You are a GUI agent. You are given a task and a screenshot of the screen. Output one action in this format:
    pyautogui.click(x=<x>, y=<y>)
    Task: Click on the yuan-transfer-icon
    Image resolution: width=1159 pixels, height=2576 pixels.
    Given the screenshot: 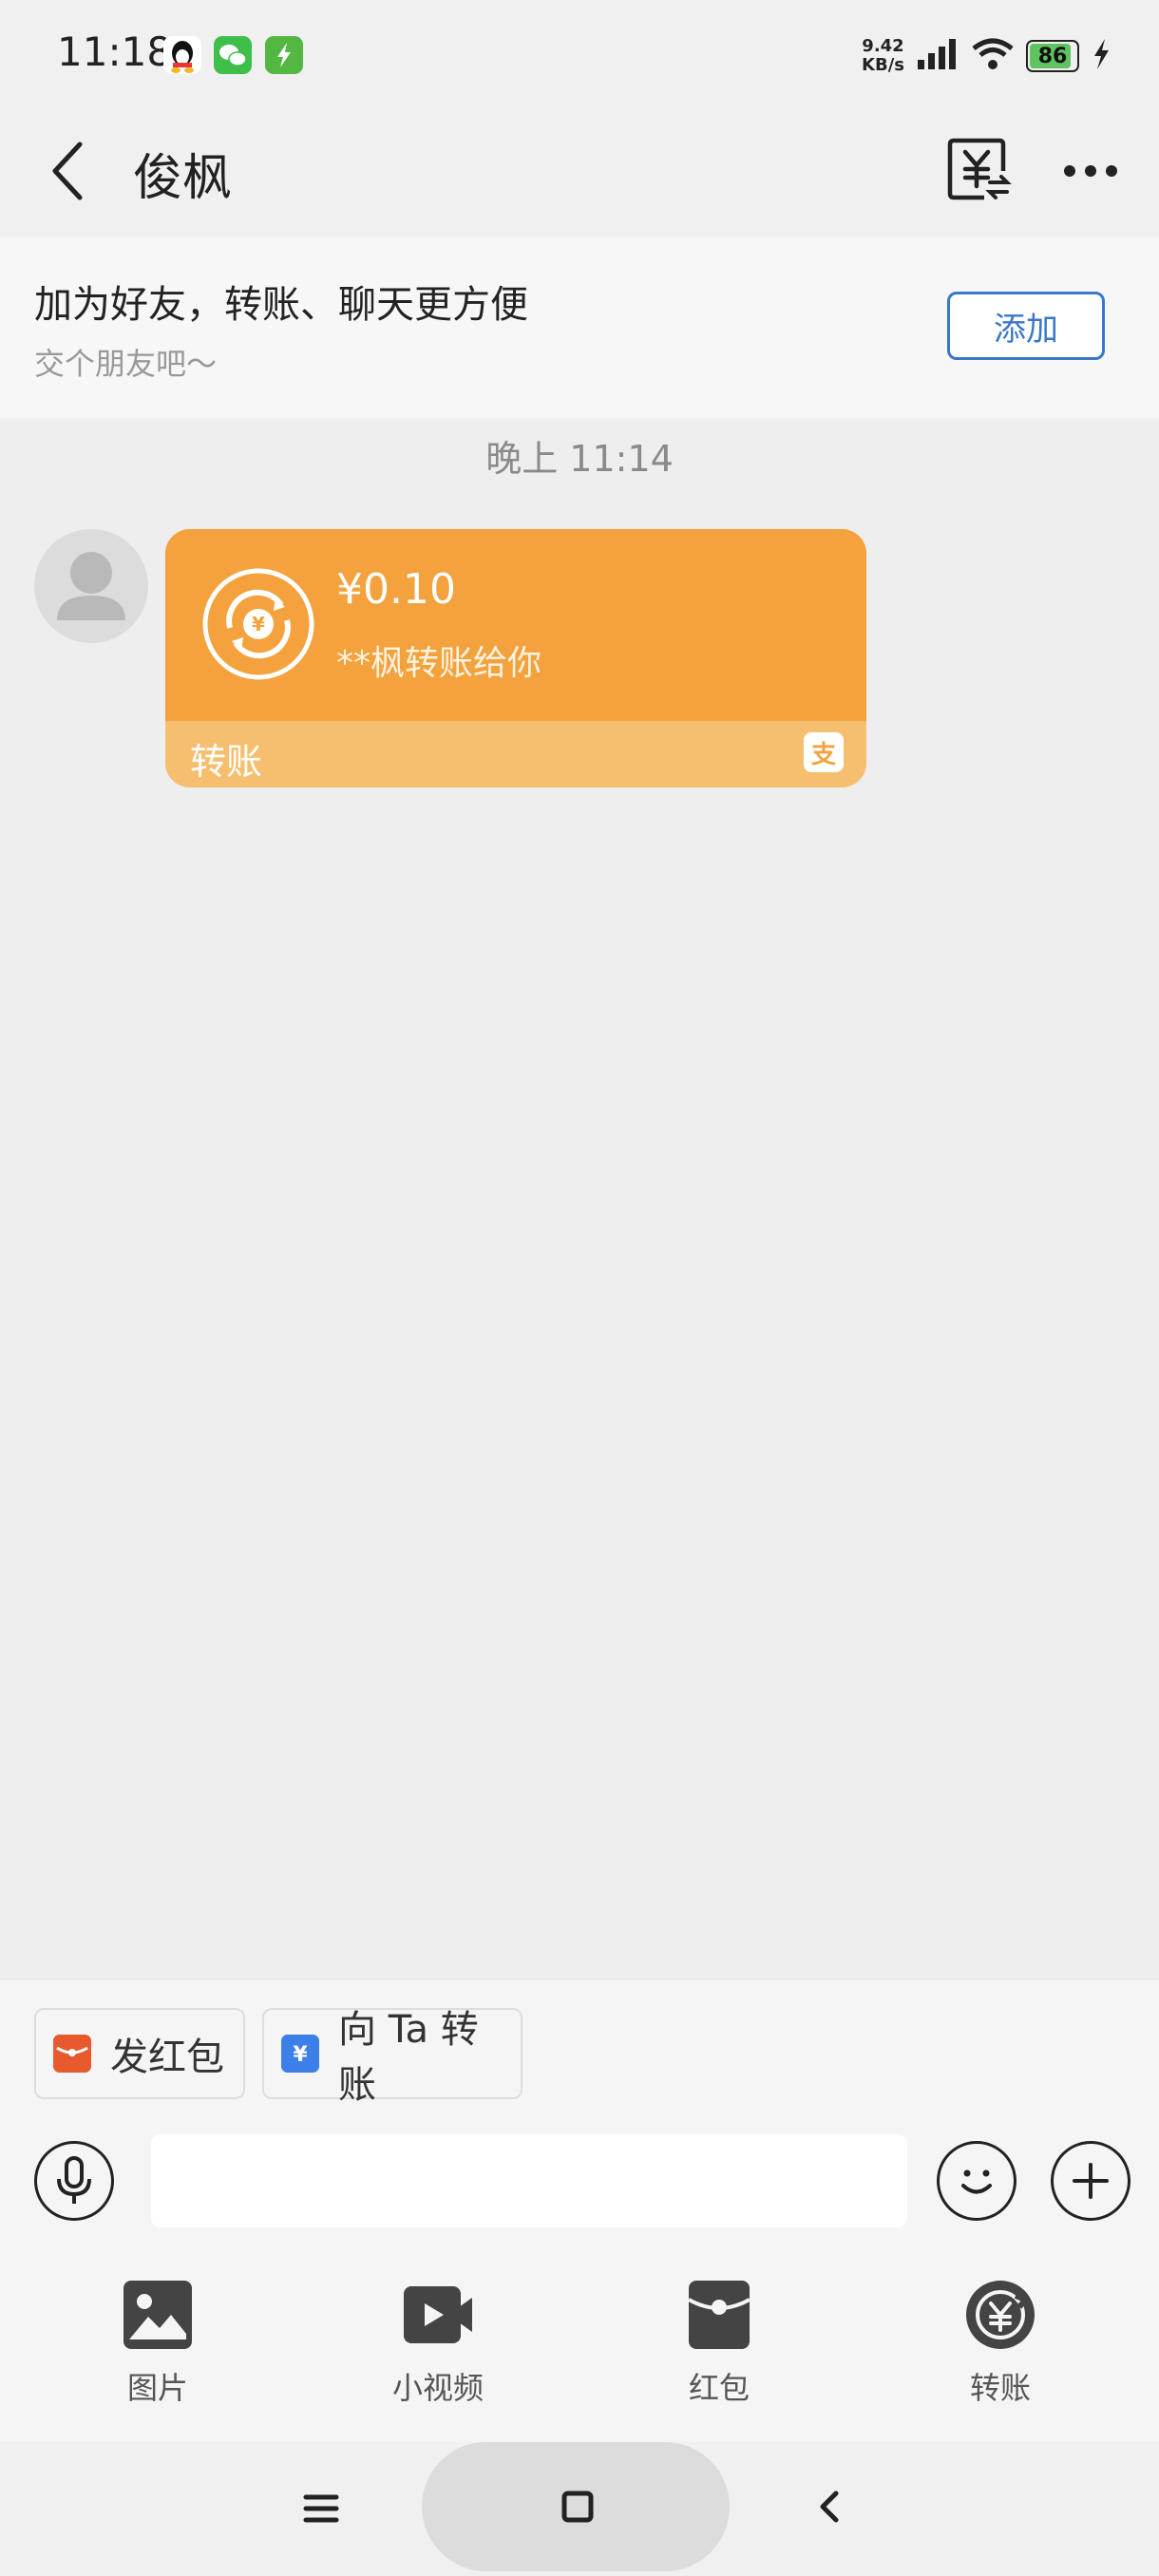 What is the action you would take?
    pyautogui.click(x=979, y=170)
    